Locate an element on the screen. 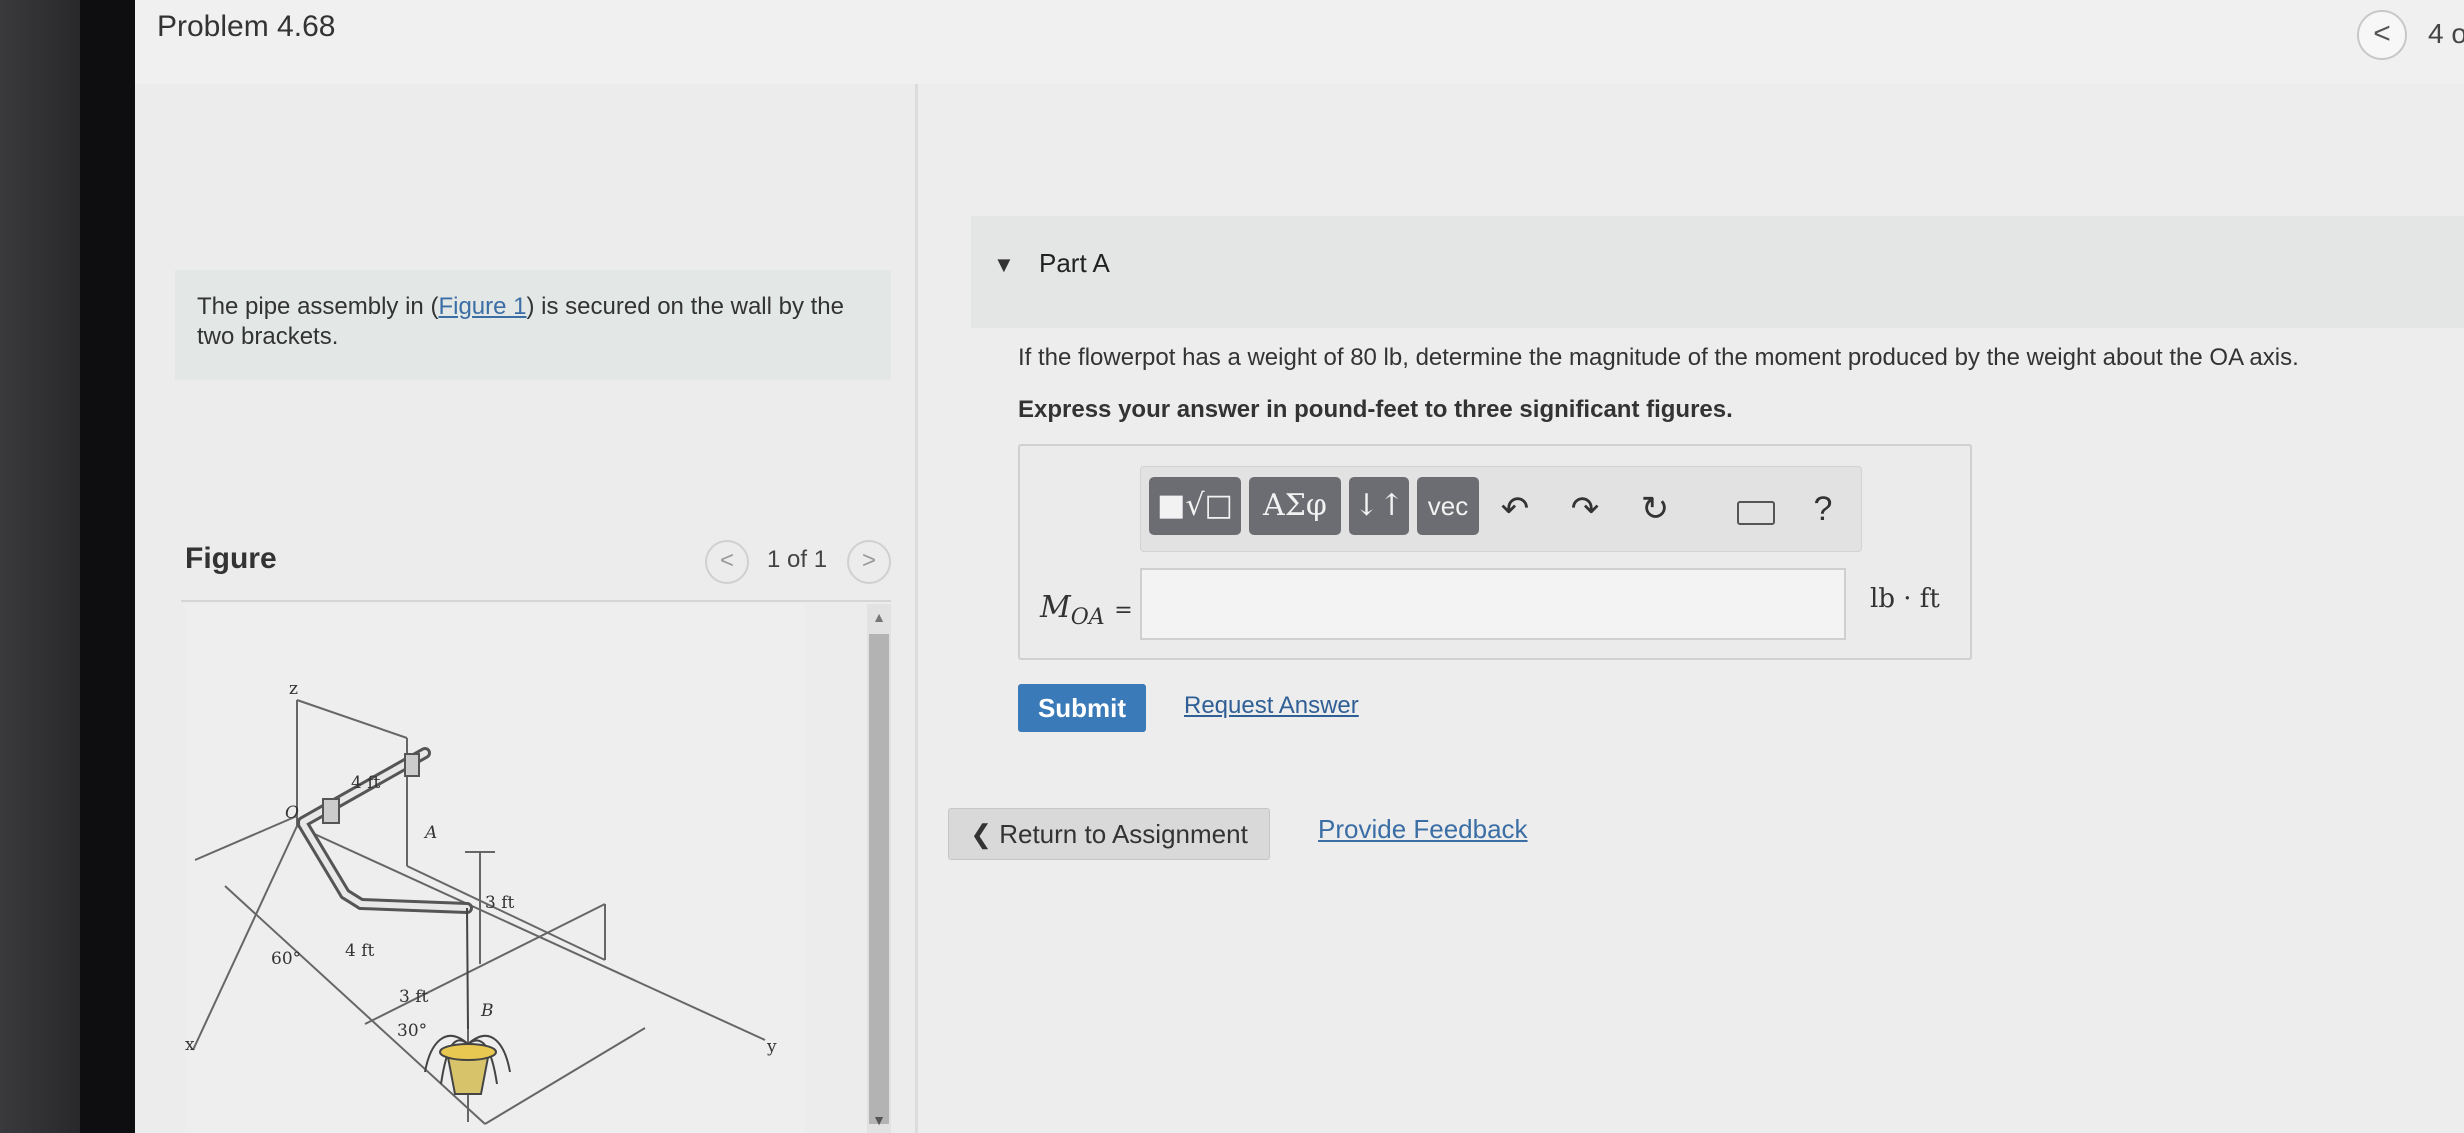 The image size is (2464, 1133). answer-box: ■√□ AΣφ ↓↑ vec ↶ ↷ ↻ ? MOA = lb · ft is located at coordinates (1495, 552).